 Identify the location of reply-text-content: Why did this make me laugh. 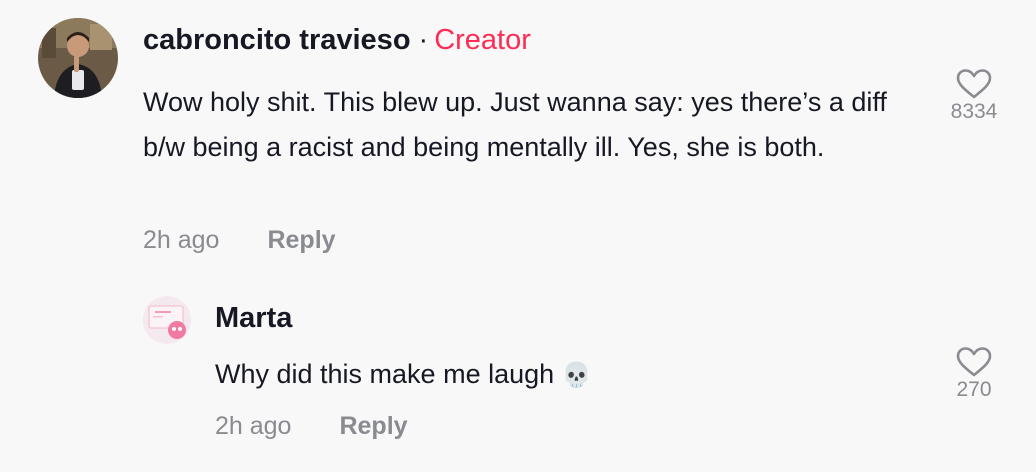
(385, 374).